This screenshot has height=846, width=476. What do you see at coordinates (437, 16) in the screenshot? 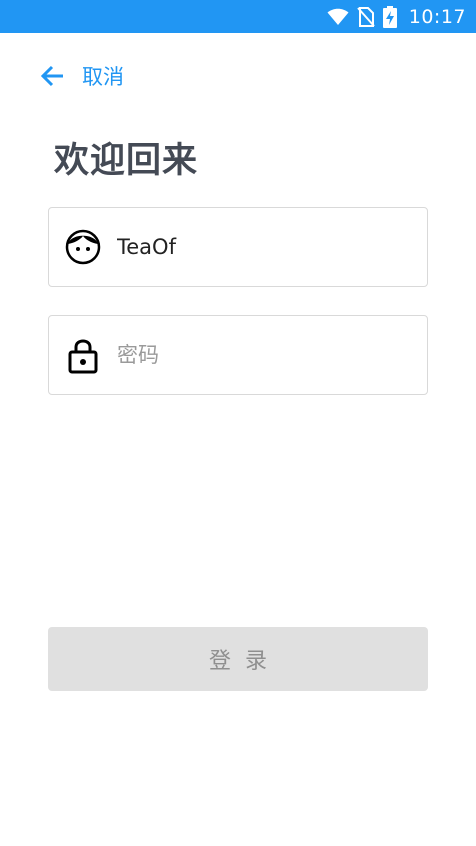
I see `status-time: 10:17` at bounding box center [437, 16].